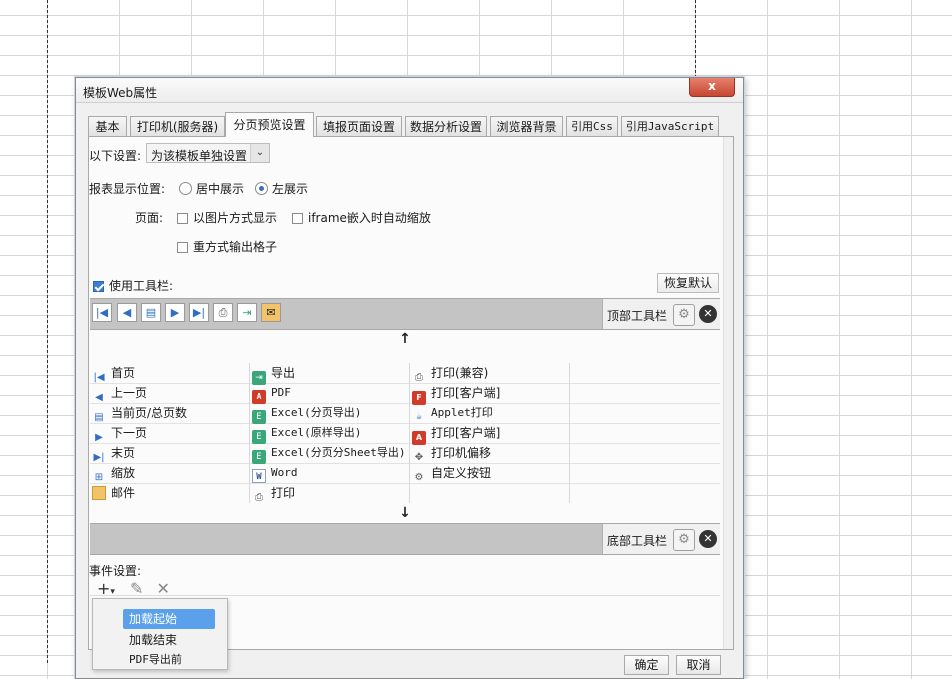  I want to click on first-page-icon: |◀, so click(102, 312).